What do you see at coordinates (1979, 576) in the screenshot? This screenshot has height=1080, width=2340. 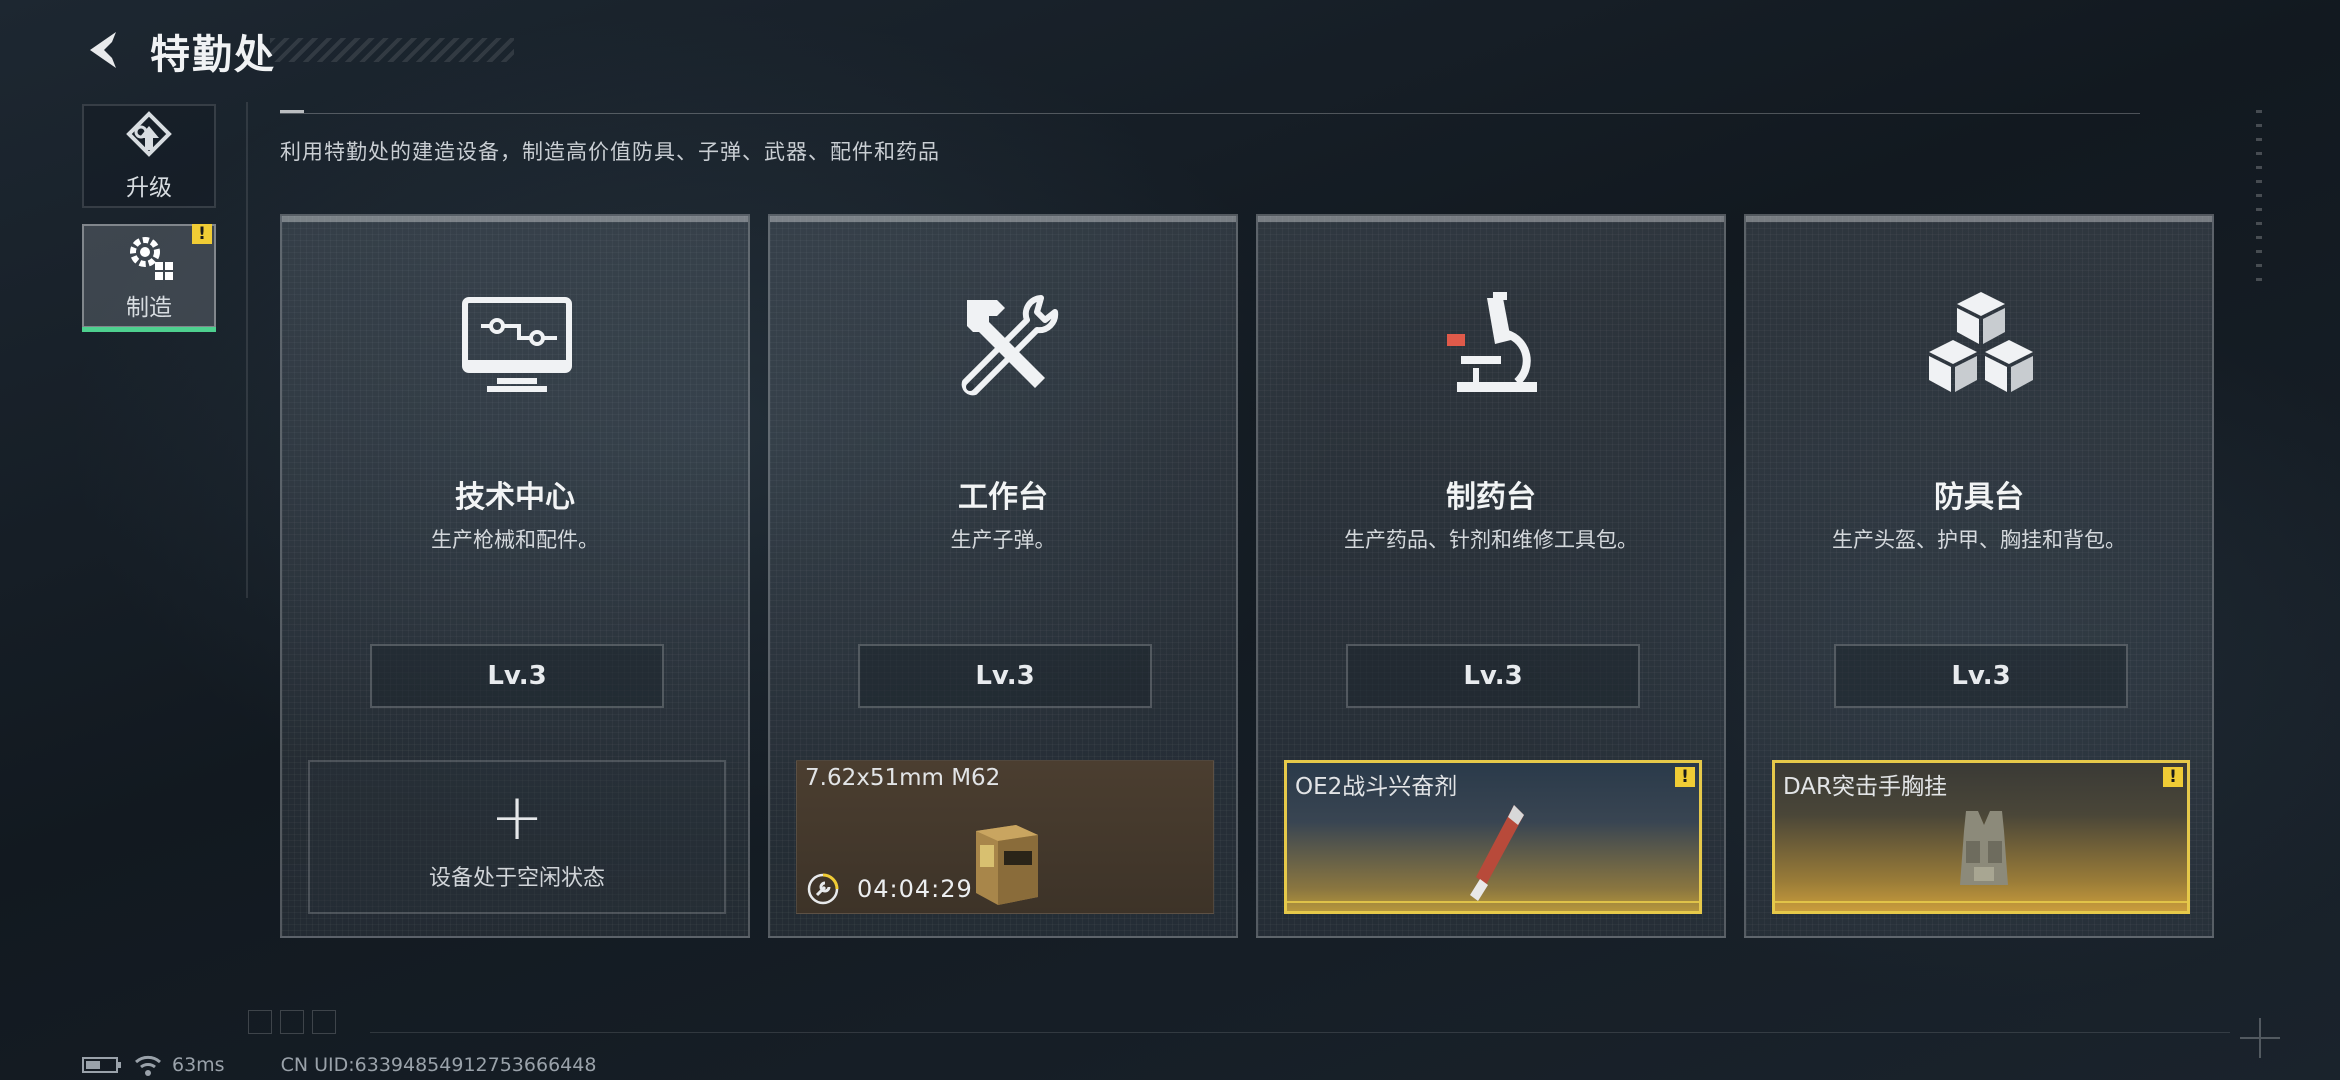 I see `station-card-armor: 防具台 生产头盔、护甲、胸挂和背包。 Lv.3 DAR突击手胸挂 !` at bounding box center [1979, 576].